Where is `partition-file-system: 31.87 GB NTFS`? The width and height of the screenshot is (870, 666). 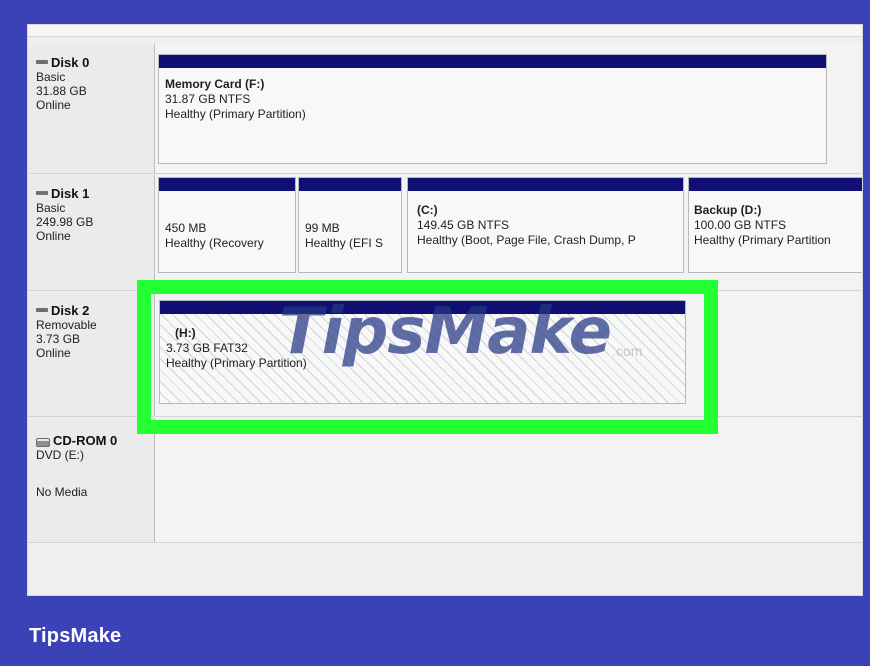 partition-file-system: 31.87 GB NTFS is located at coordinates (208, 99).